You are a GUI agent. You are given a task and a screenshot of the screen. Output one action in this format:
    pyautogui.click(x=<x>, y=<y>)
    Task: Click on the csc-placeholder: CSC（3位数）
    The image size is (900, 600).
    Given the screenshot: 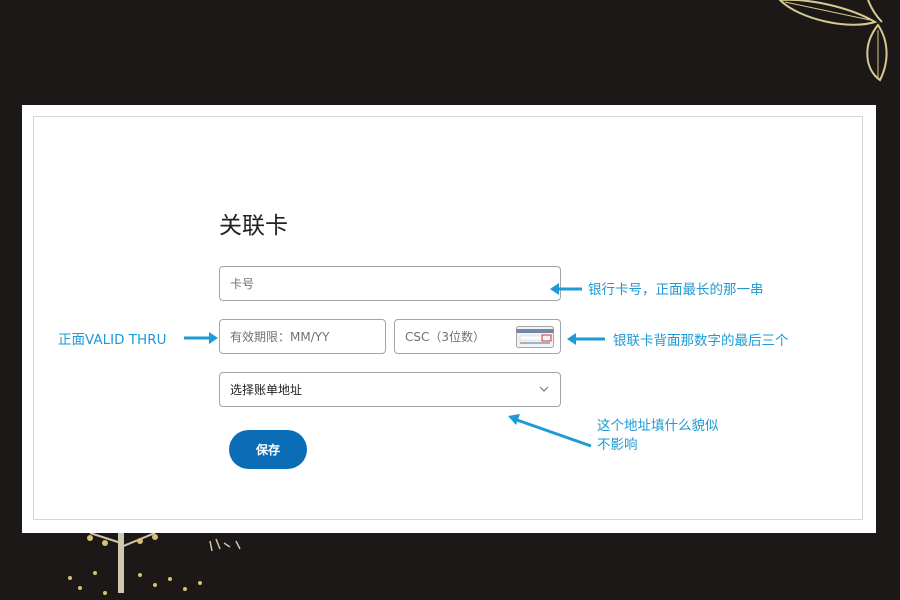 What is the action you would take?
    pyautogui.click(x=445, y=337)
    